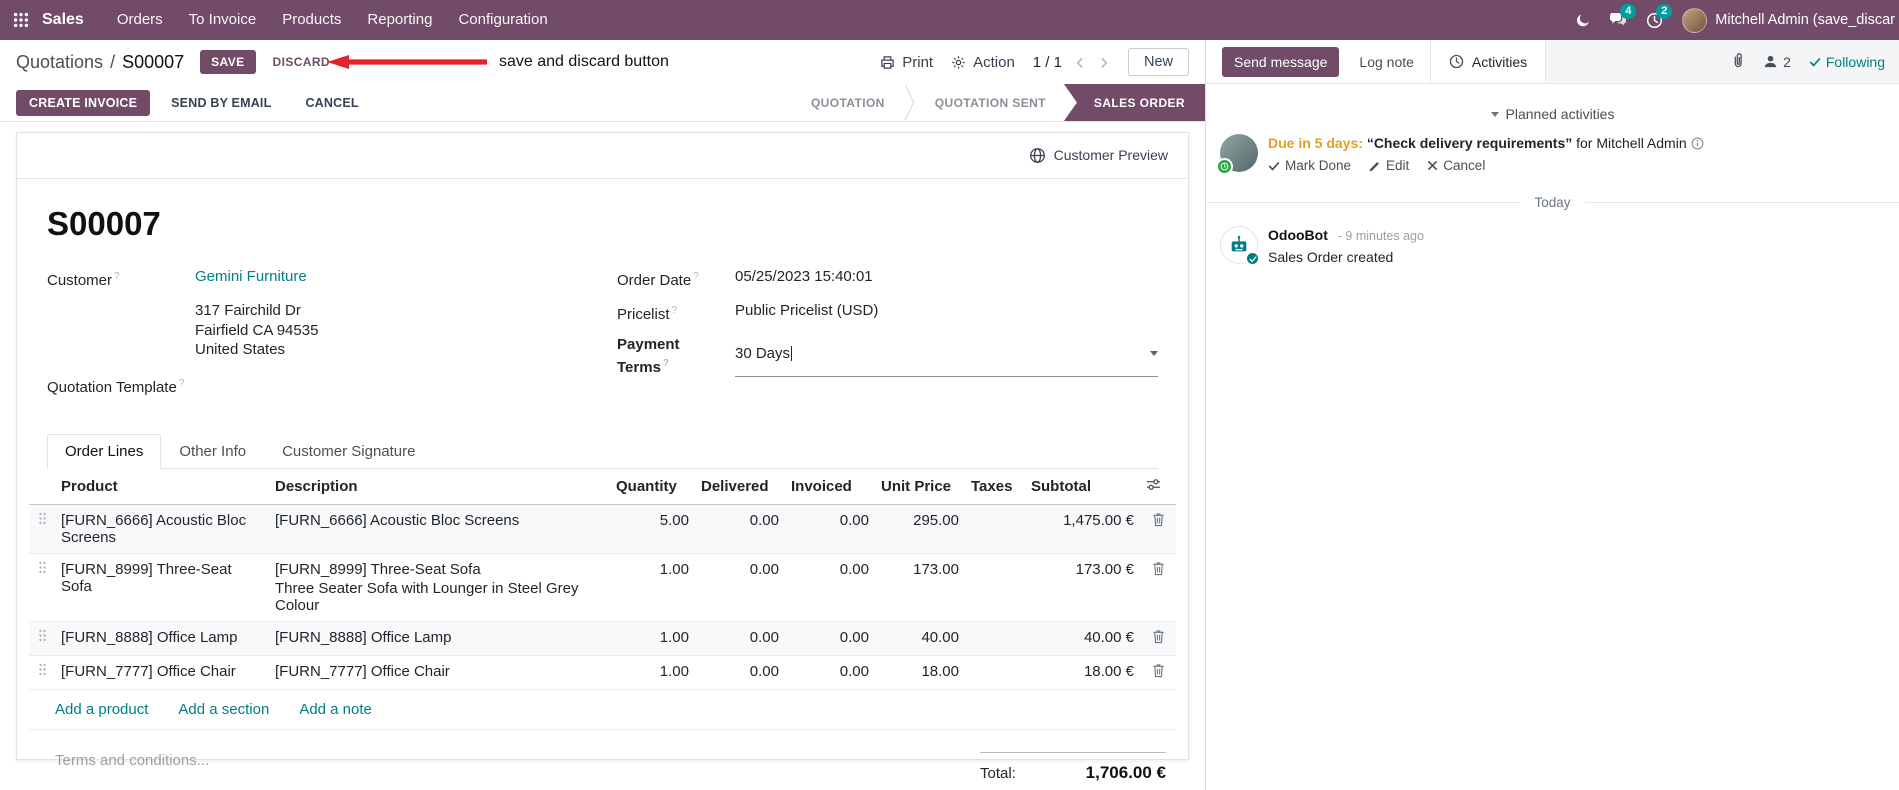 The width and height of the screenshot is (1899, 790). Describe the element at coordinates (301, 62) in the screenshot. I see `discard-button: DISCARD` at that location.